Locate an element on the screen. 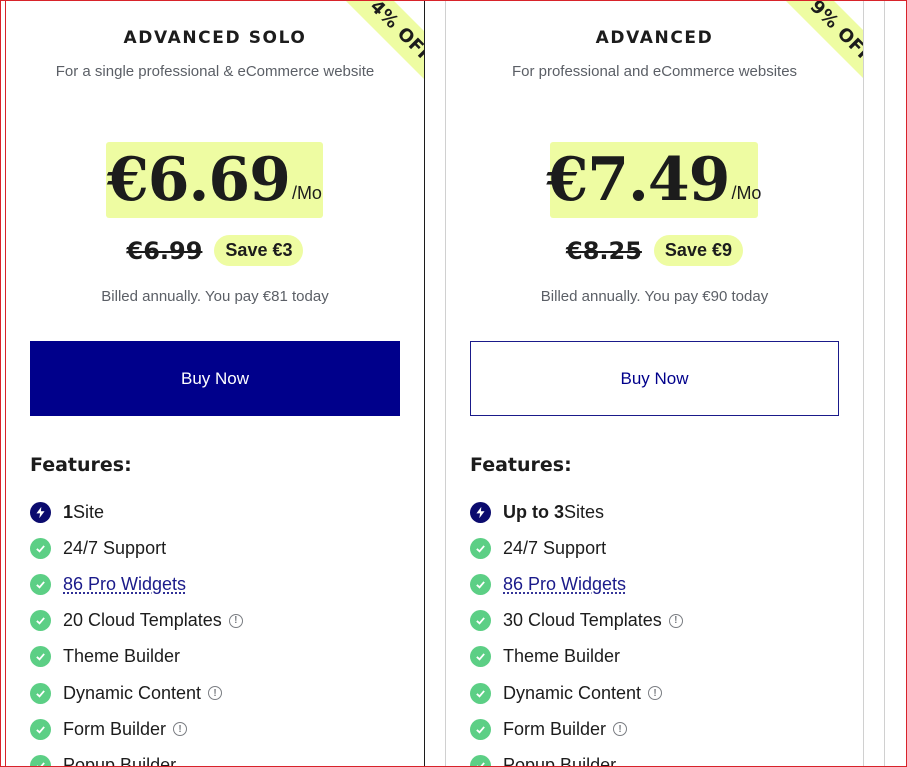  price-box: €6.69 /Mo is located at coordinates (214, 180).